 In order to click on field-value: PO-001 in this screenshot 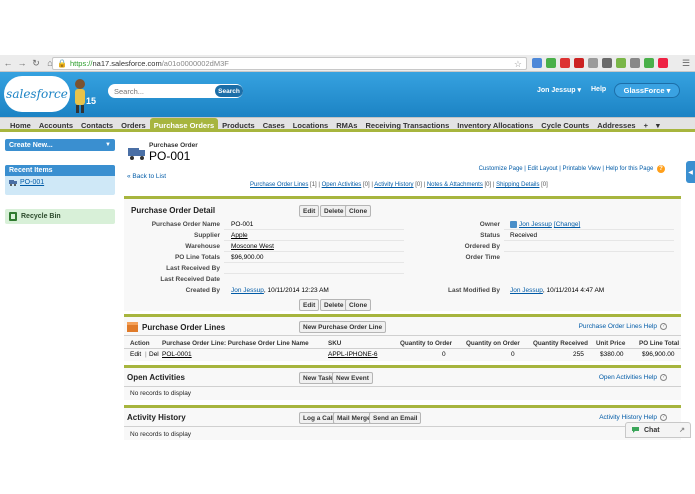, I will do `click(242, 224)`.